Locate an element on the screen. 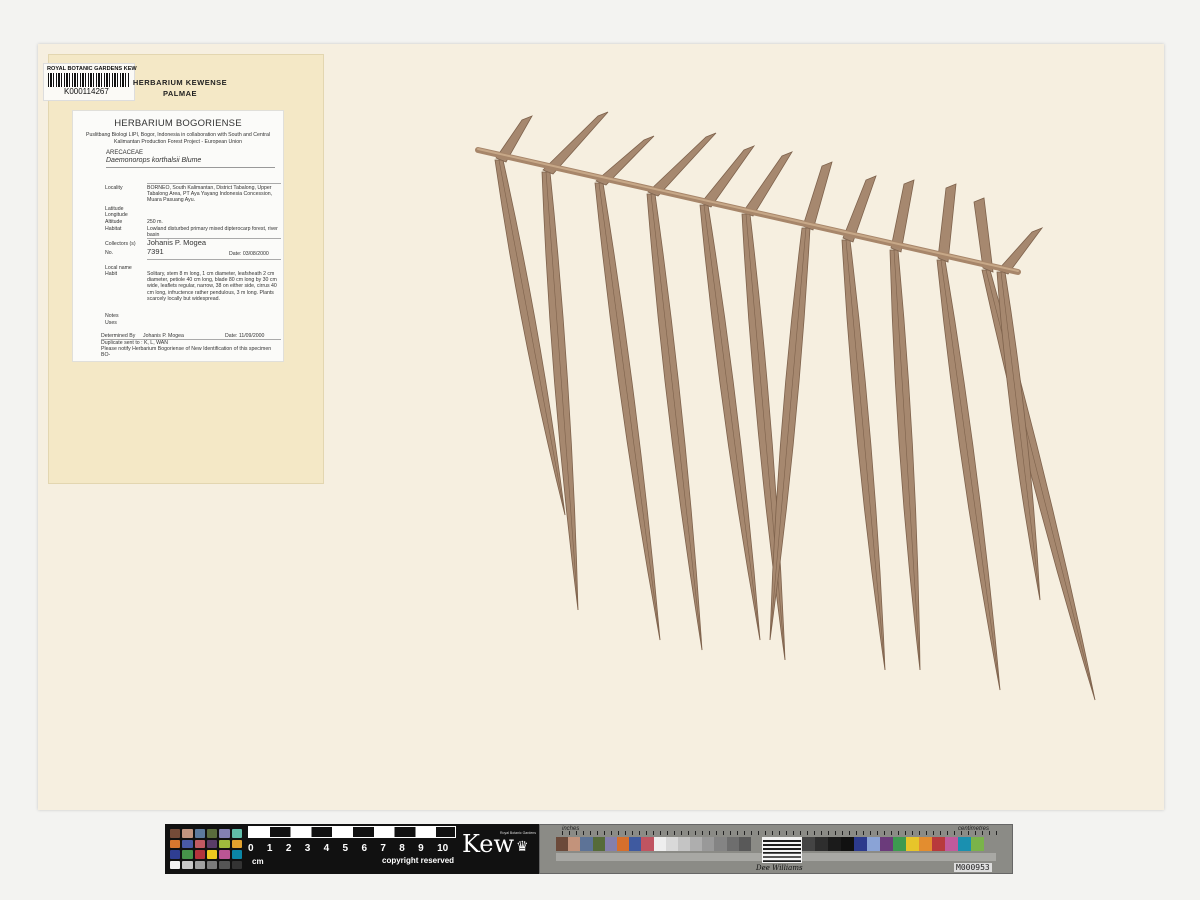 The width and height of the screenshot is (1200, 900). cm-ruler: 0 1 2 3 4 5 6 7 8 9 10 cm is located at coordinates (352, 849).